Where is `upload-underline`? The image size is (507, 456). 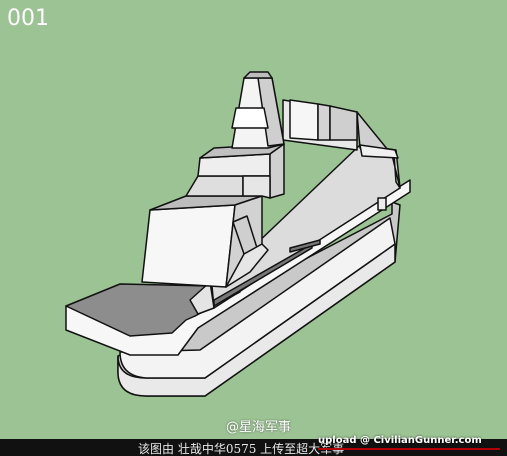
upload-underline is located at coordinates (409, 449).